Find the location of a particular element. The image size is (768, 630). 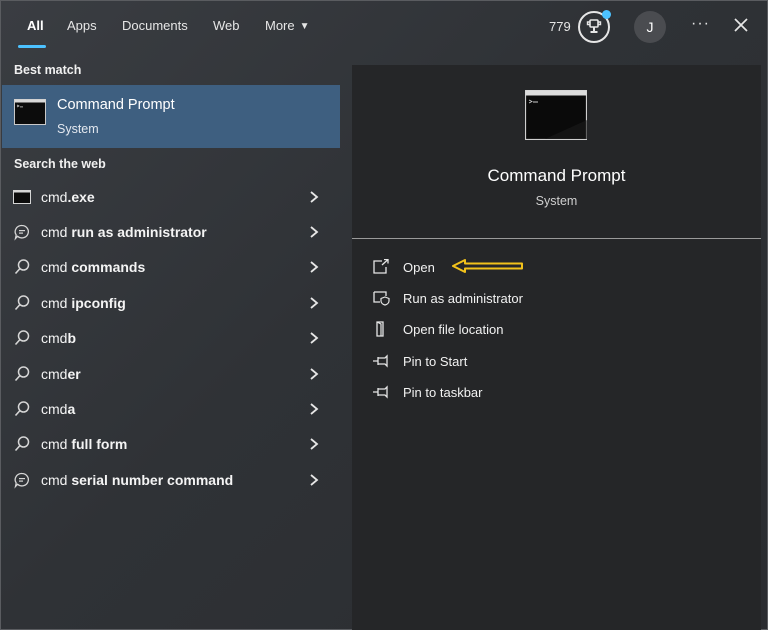

web-result-item: cmd serial number command is located at coordinates (171, 480).